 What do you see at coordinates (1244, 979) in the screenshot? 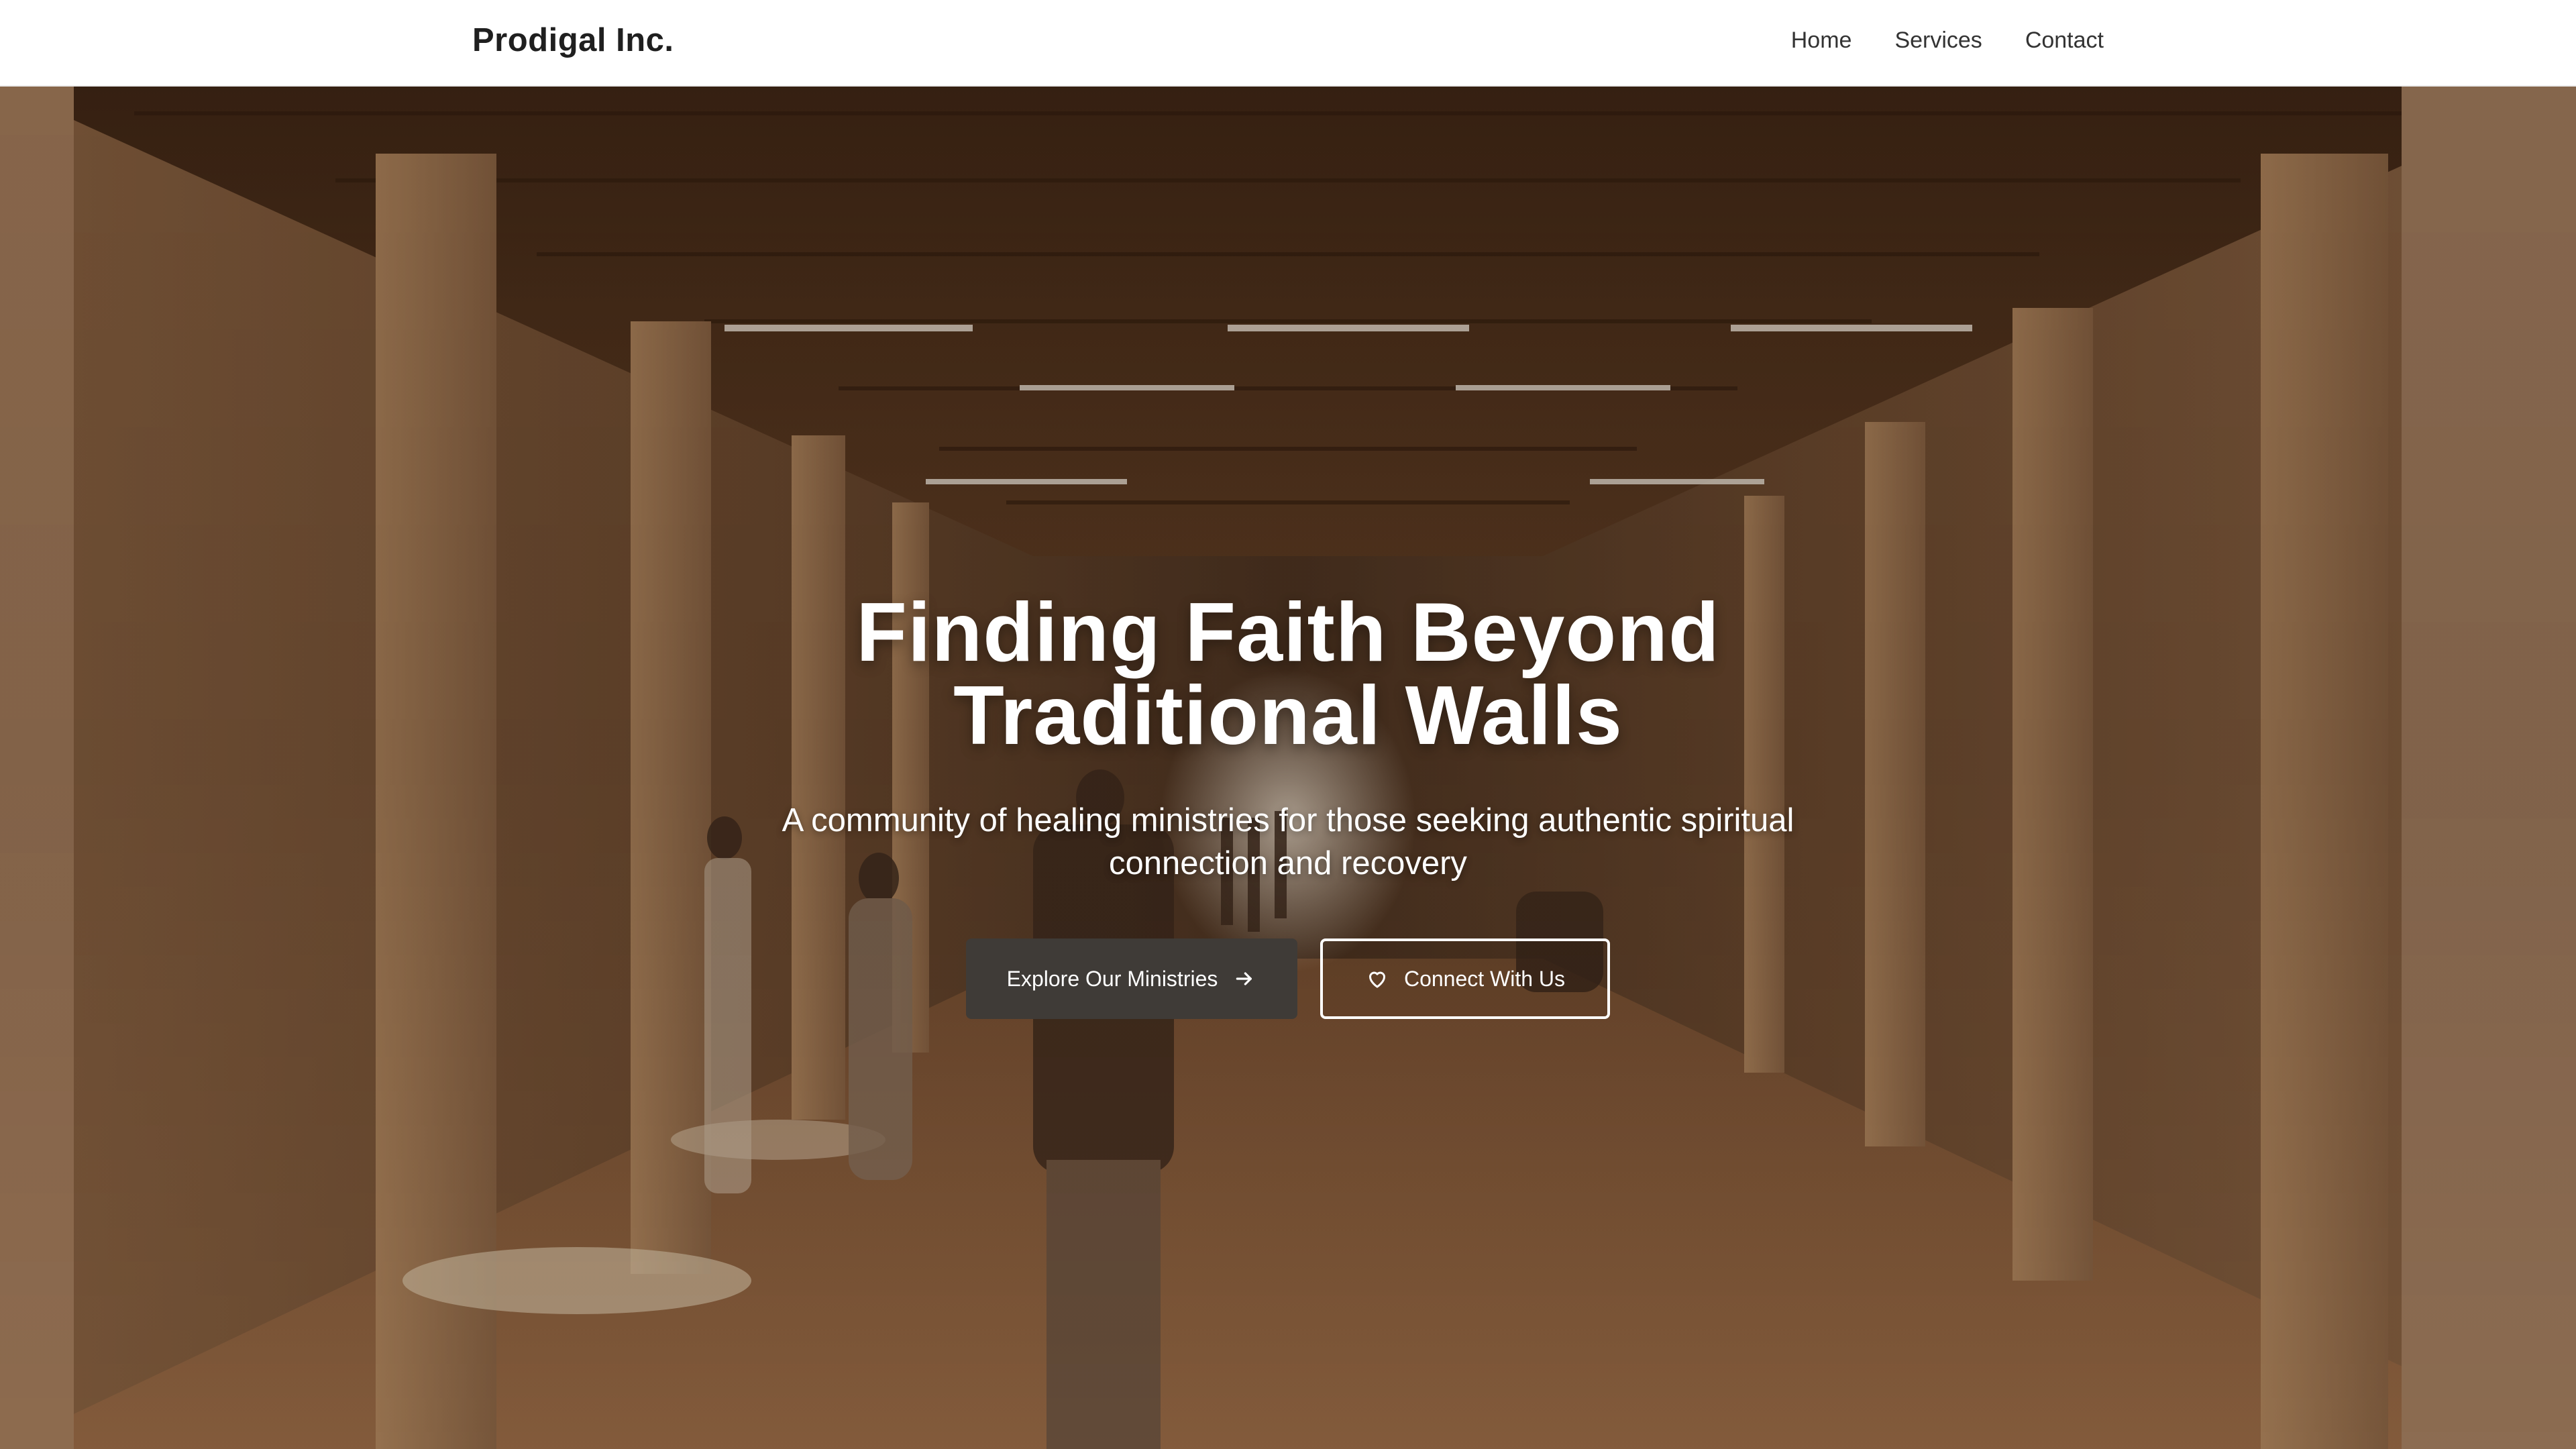
I see `arrow-right-icon` at bounding box center [1244, 979].